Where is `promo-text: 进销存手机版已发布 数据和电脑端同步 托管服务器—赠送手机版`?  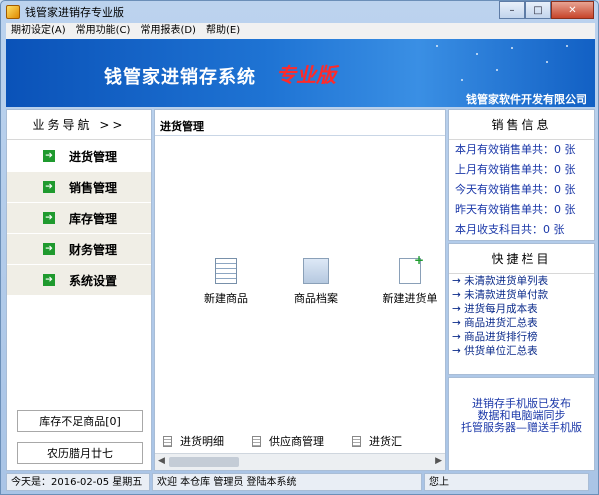
promo-text: 进销存手机版已发布 数据和电脑端同步 托管服务器—赠送手机版 is located at coordinates (521, 416).